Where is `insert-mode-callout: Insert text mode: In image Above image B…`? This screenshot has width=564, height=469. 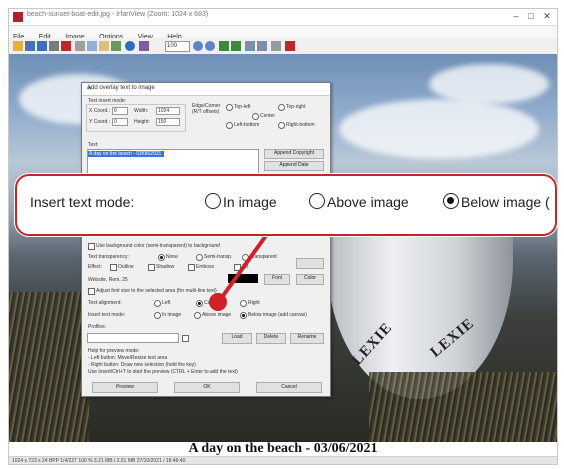 insert-mode-callout: Insert text mode: In image Above image B… is located at coordinates (286, 205).